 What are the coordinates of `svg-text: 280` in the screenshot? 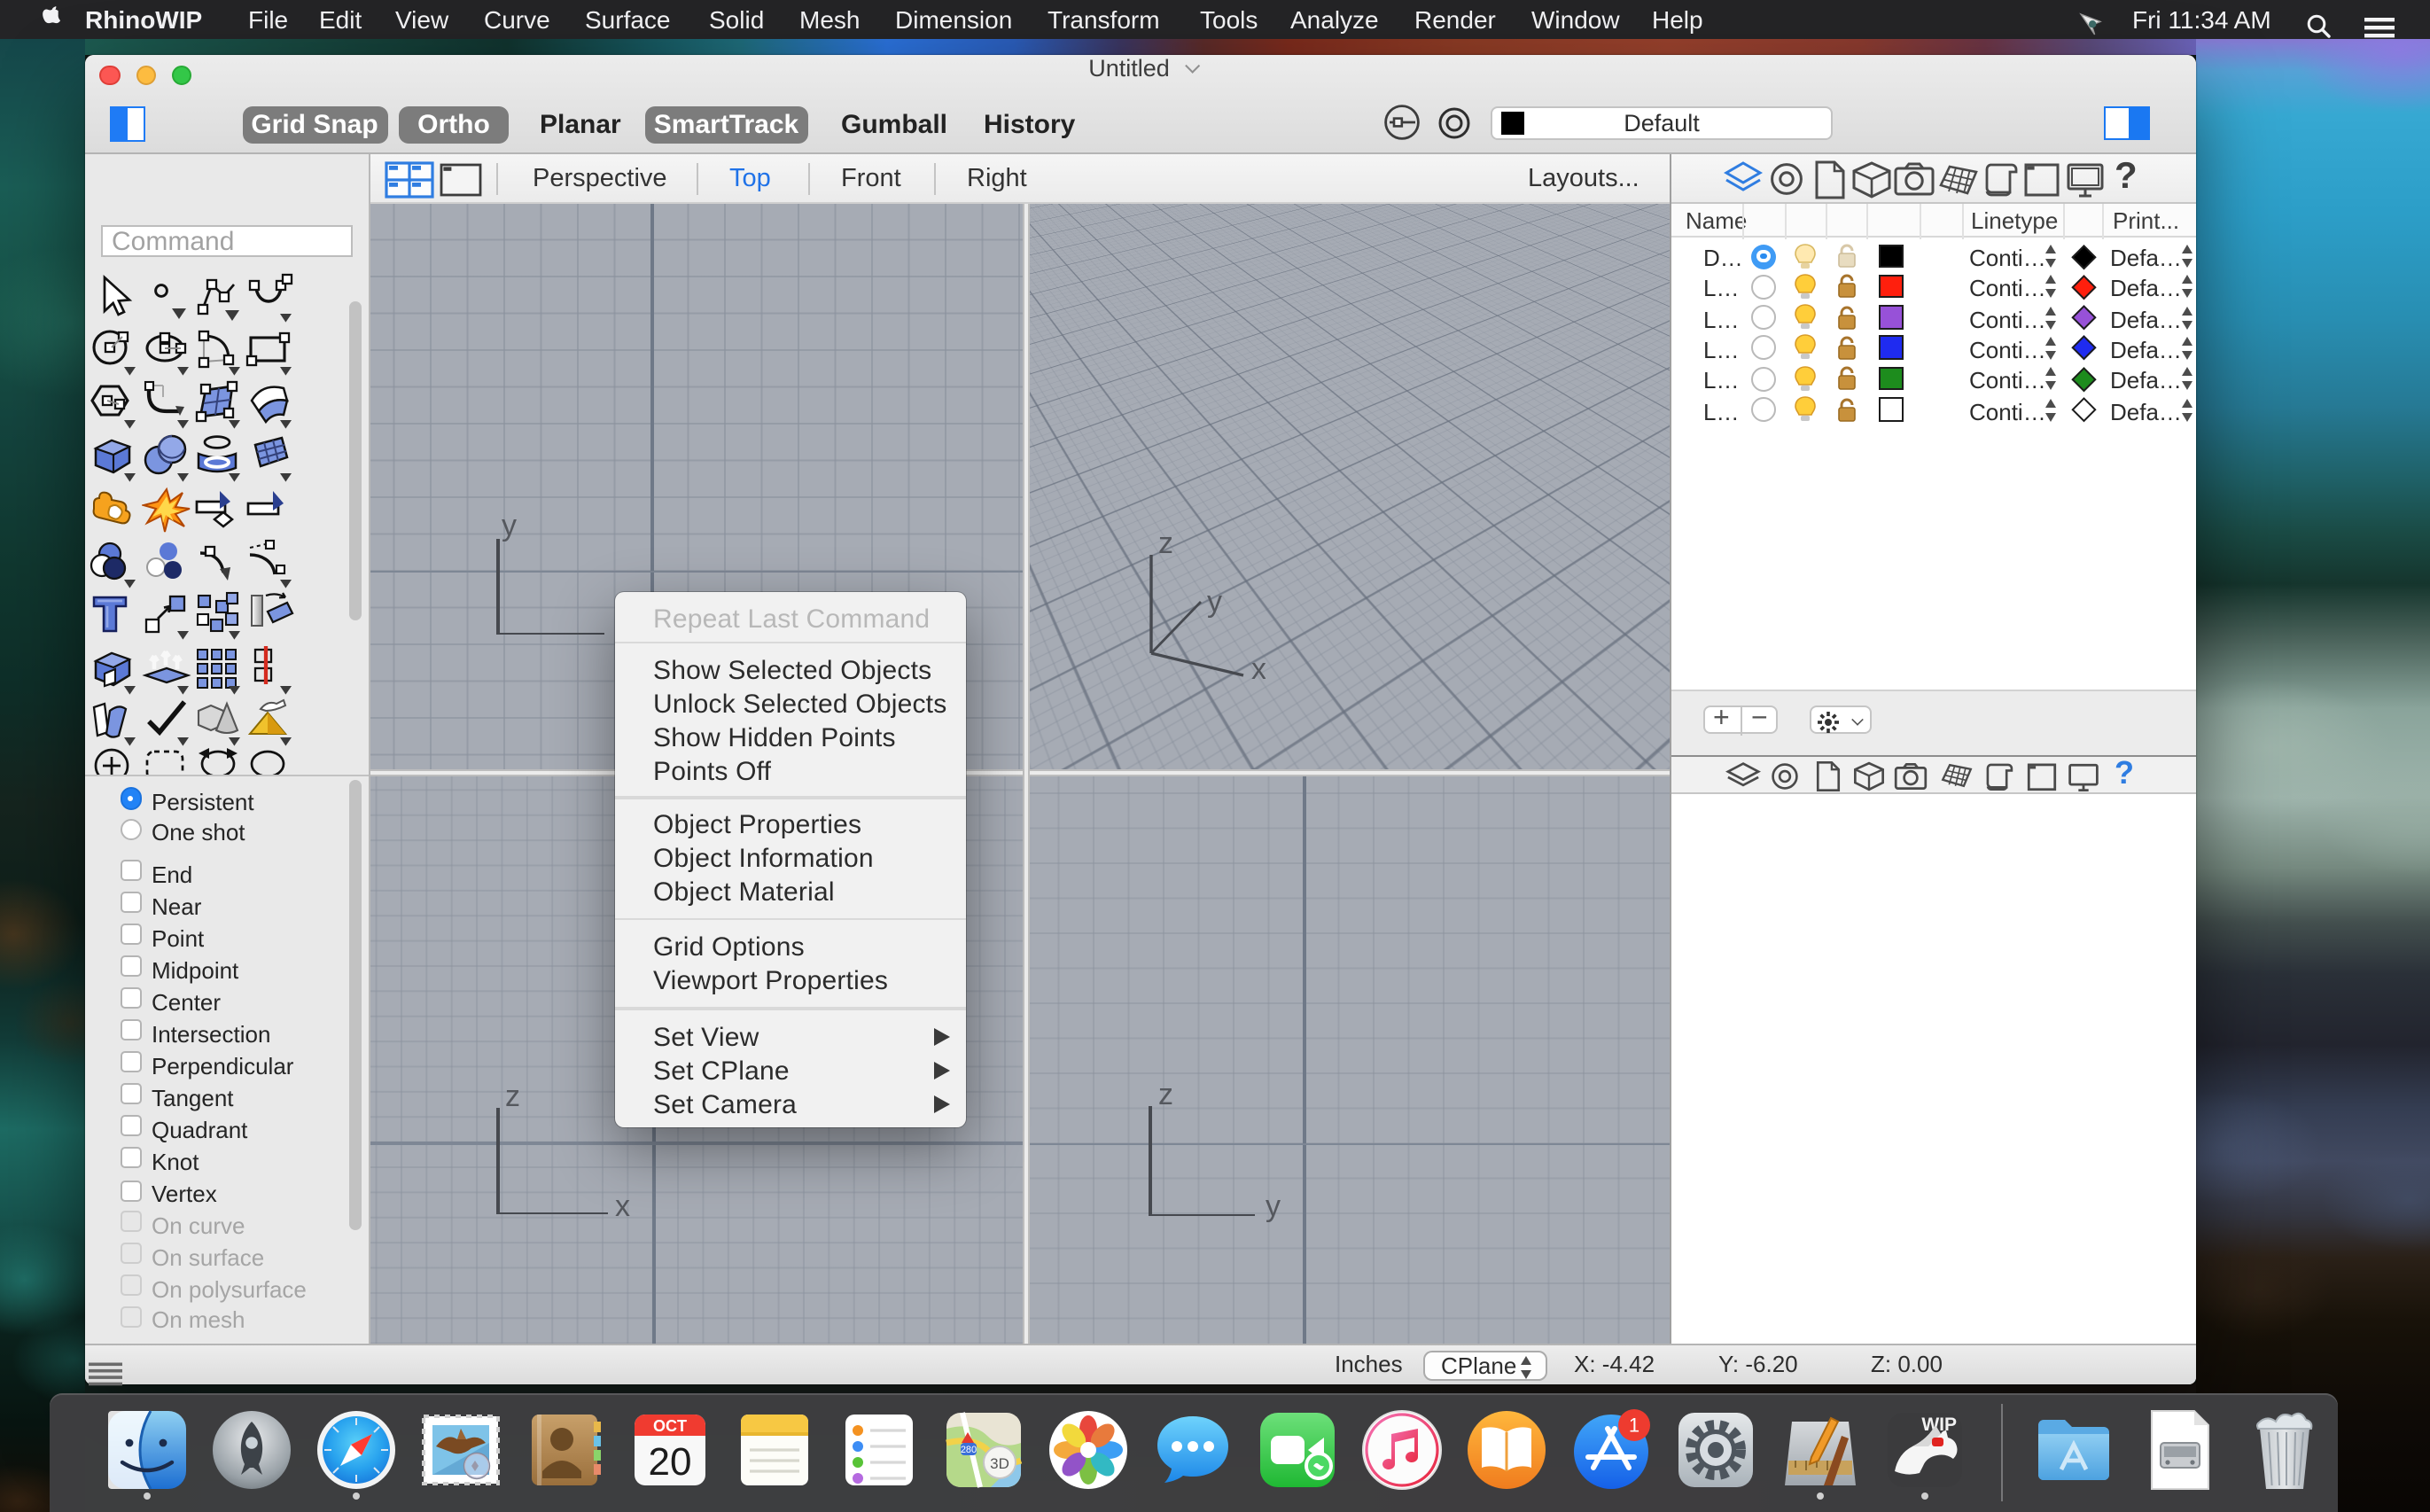 It's located at (969, 1450).